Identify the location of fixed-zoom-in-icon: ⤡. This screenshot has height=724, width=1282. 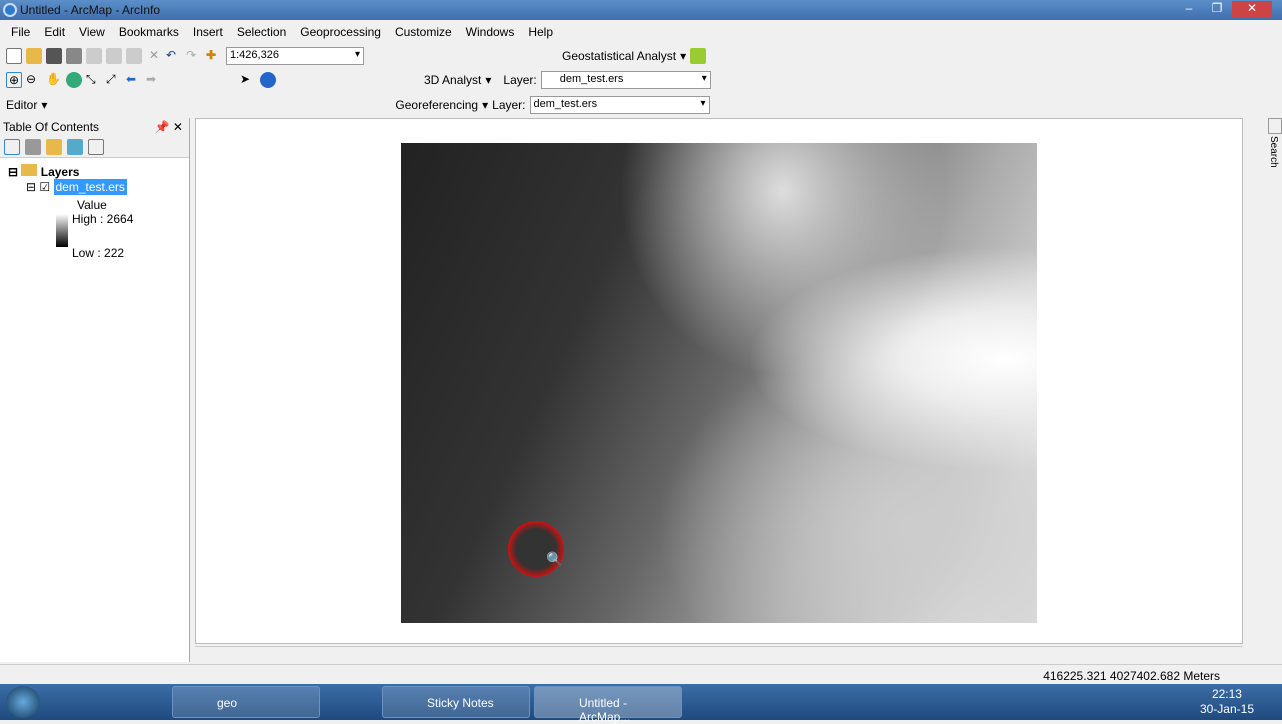
(94, 80).